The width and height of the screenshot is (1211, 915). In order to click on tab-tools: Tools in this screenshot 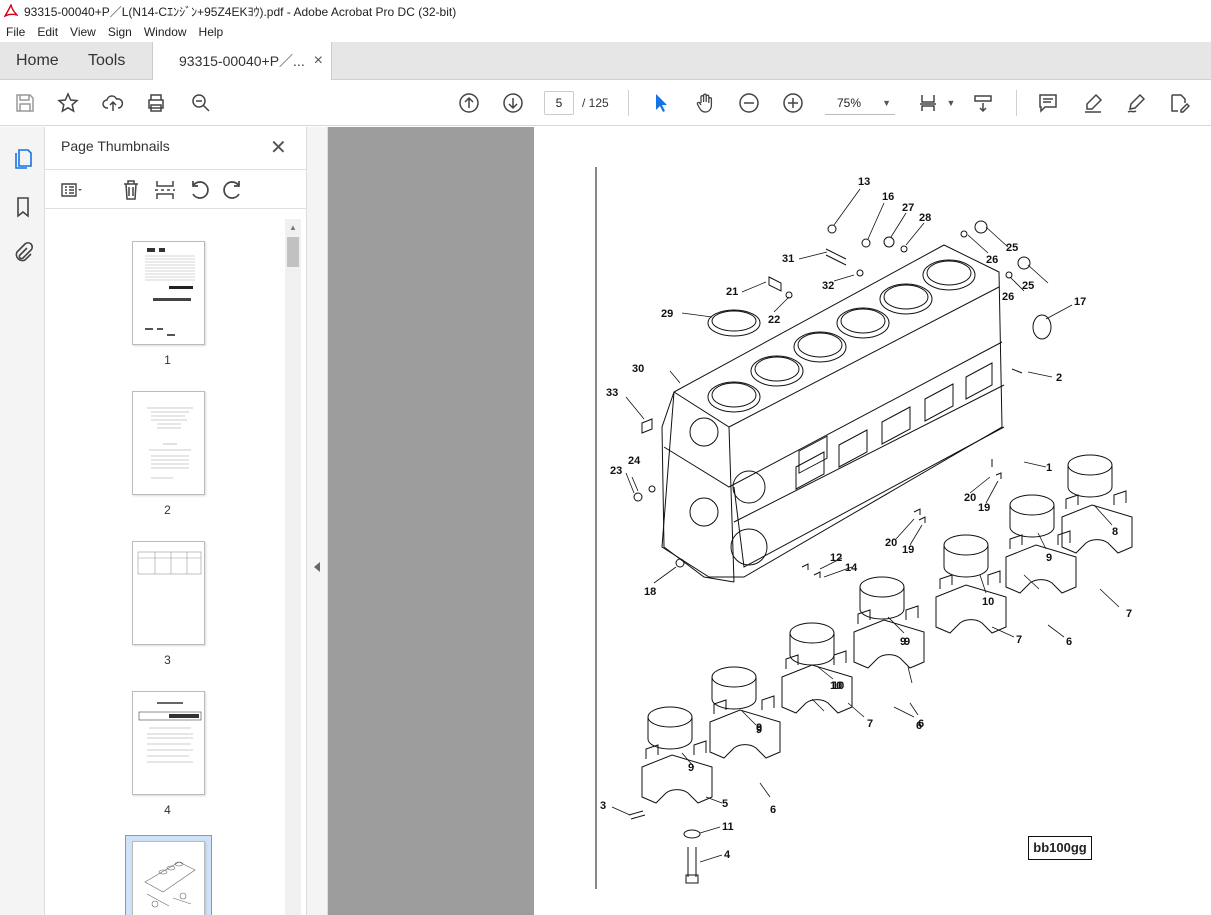, I will do `click(106, 61)`.